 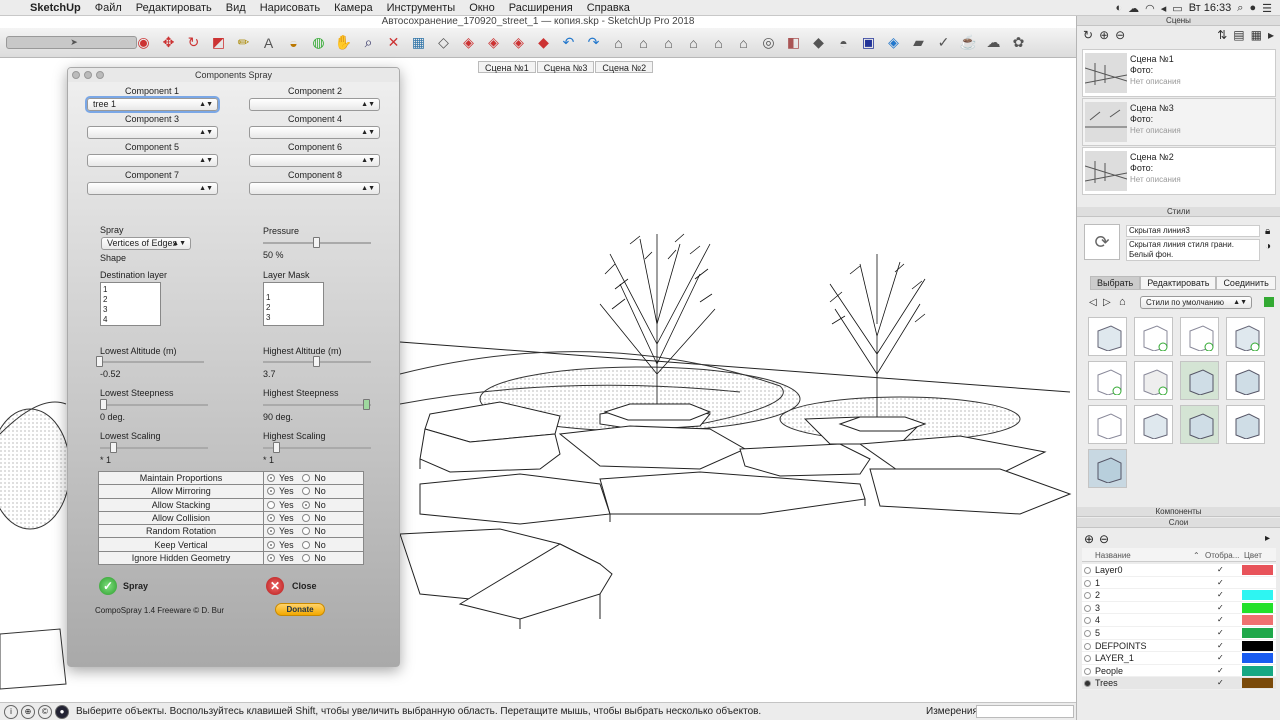 What do you see at coordinates (271, 504) in the screenshot?
I see `allow-stacking-yes-radio` at bounding box center [271, 504].